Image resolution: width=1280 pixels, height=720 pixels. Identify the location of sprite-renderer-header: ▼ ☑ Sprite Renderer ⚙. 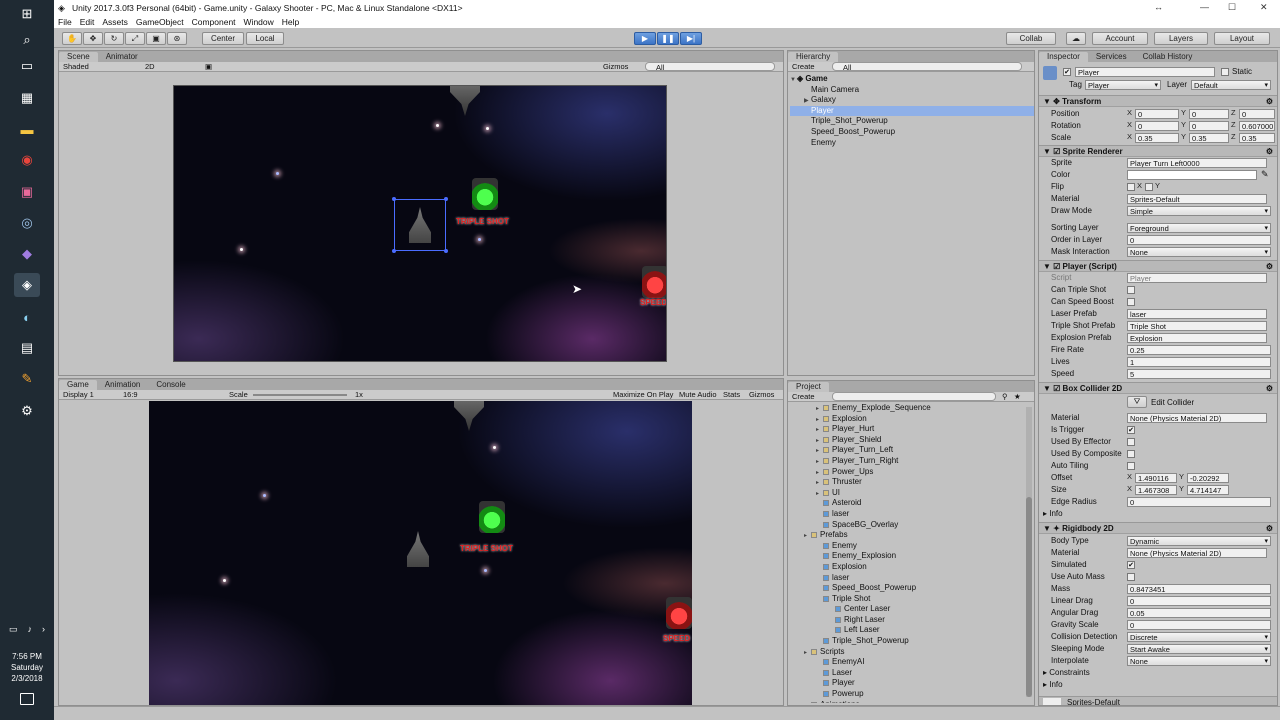
(1158, 151).